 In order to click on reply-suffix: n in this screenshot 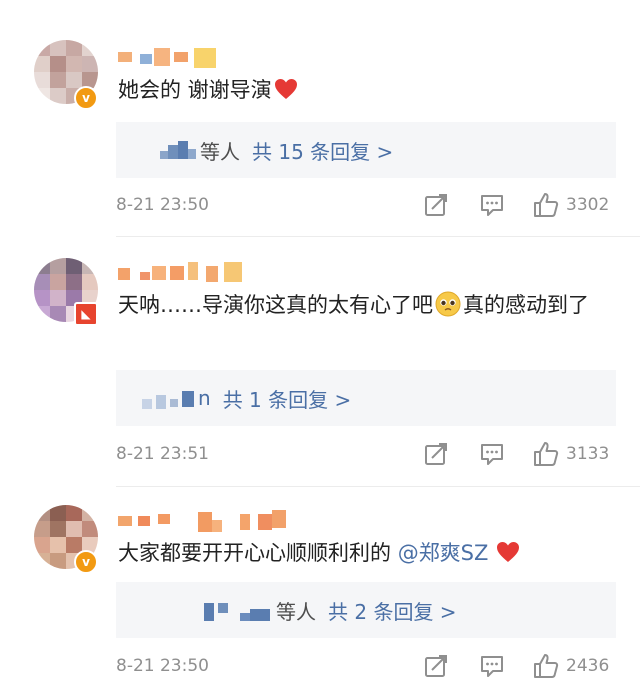, I will do `click(204, 398)`.